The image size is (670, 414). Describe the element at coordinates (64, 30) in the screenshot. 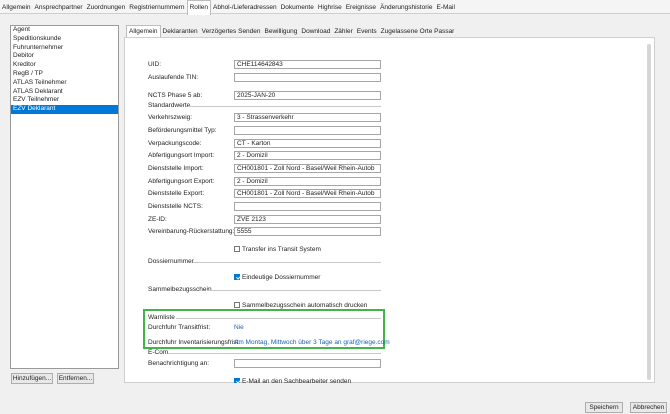

I see `list-item: Agent` at that location.